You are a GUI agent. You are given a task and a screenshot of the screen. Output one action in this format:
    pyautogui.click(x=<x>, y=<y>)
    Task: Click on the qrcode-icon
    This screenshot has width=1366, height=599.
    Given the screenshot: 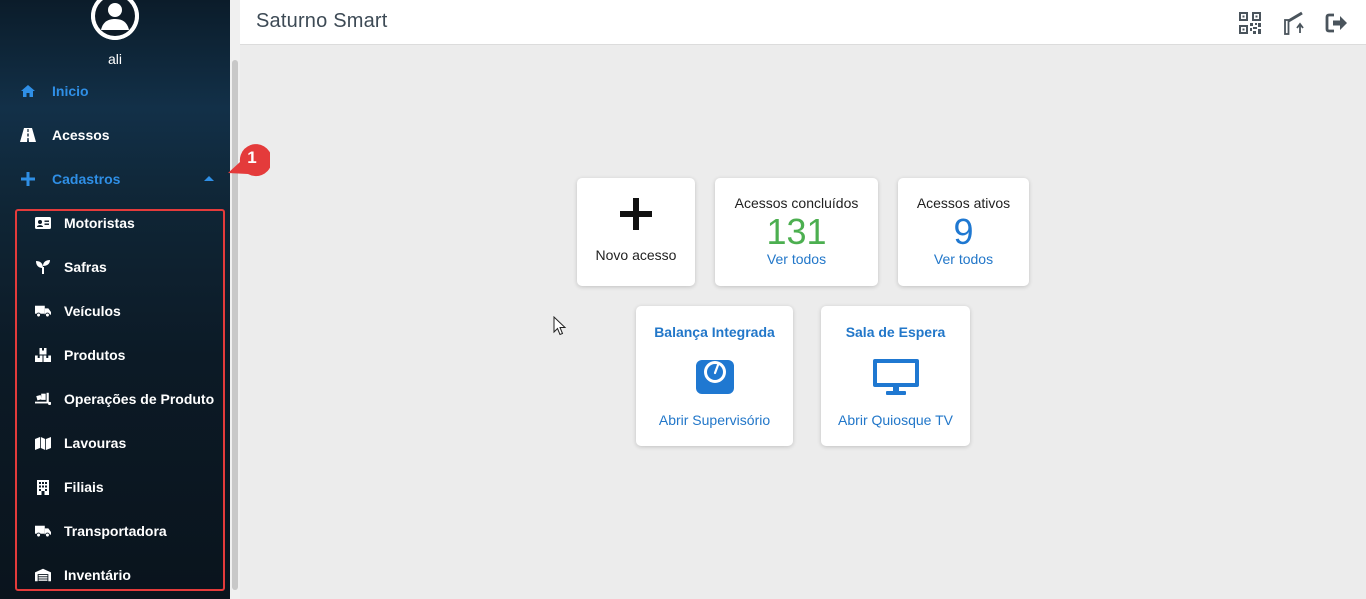 What is the action you would take?
    pyautogui.click(x=1250, y=23)
    